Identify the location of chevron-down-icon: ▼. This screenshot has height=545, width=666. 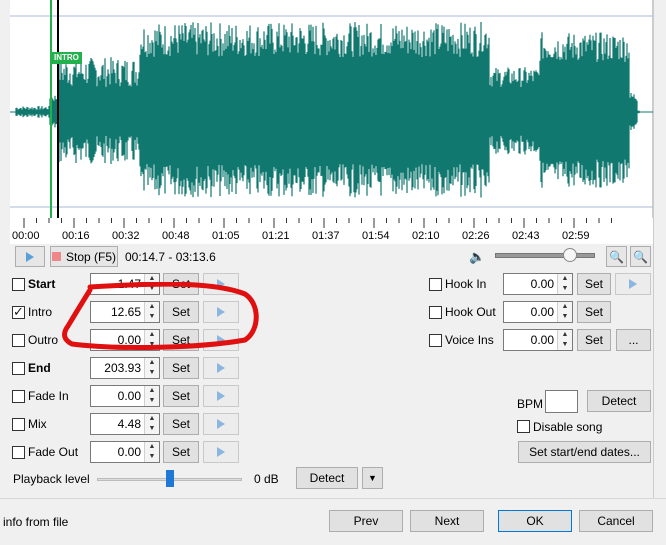
(372, 478).